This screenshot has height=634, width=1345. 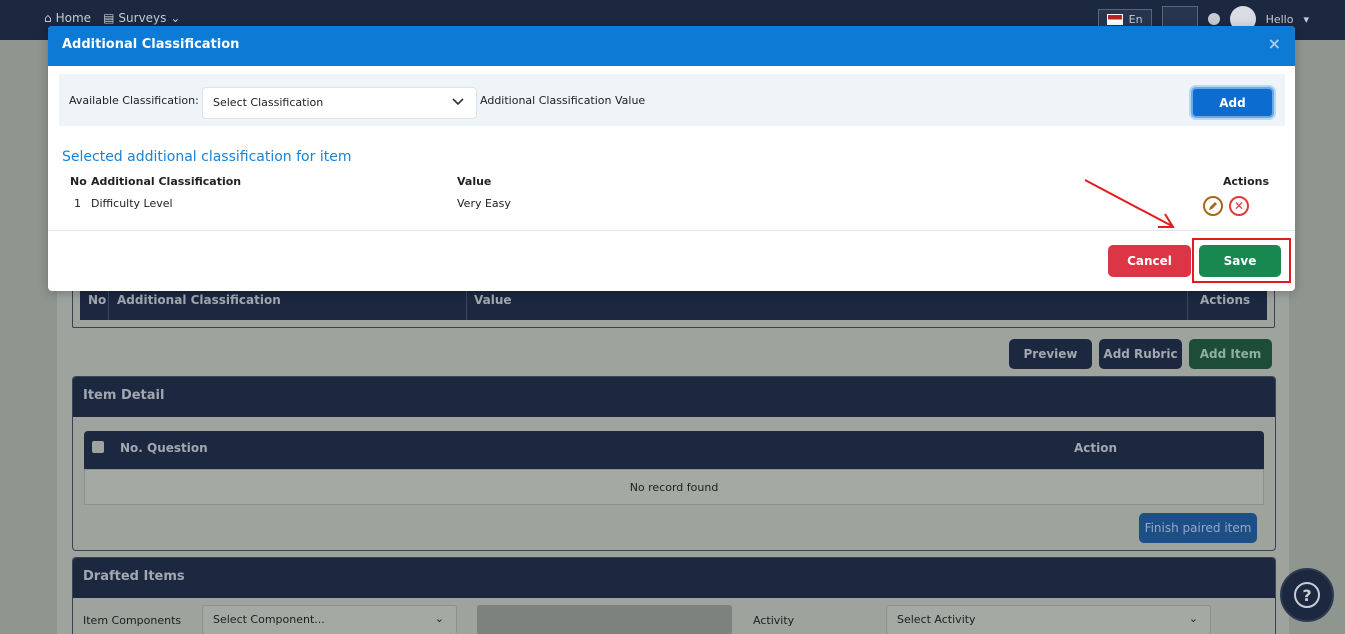 I want to click on item-components-label: Item Components, so click(x=132, y=620).